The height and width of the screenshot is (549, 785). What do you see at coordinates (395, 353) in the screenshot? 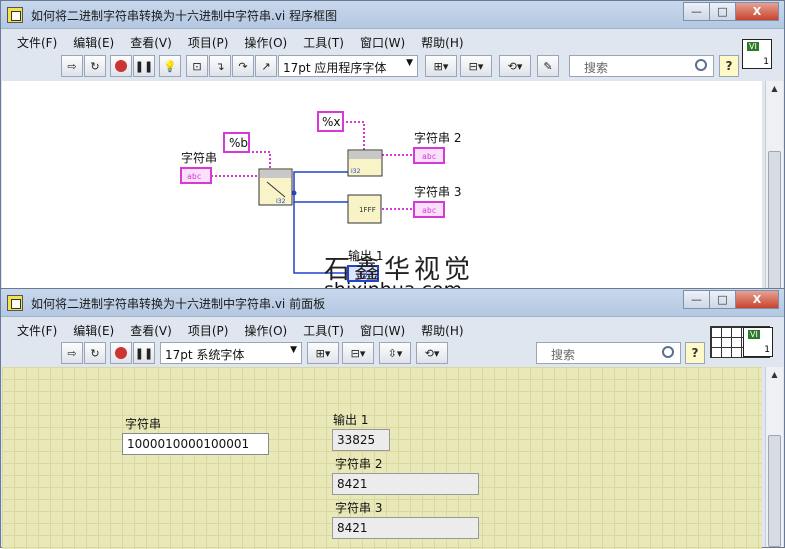
I see `resize-objects-icon: ⇳▾` at bounding box center [395, 353].